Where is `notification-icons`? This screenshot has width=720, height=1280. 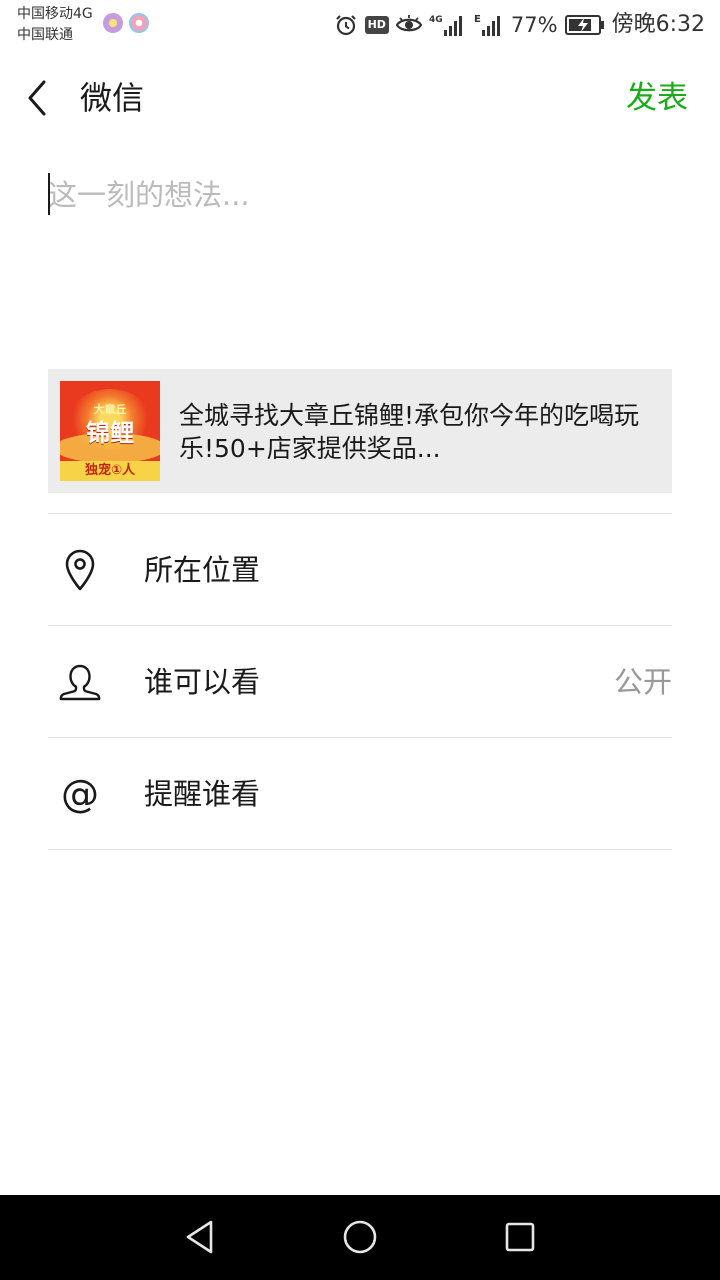
notification-icons is located at coordinates (126, 23).